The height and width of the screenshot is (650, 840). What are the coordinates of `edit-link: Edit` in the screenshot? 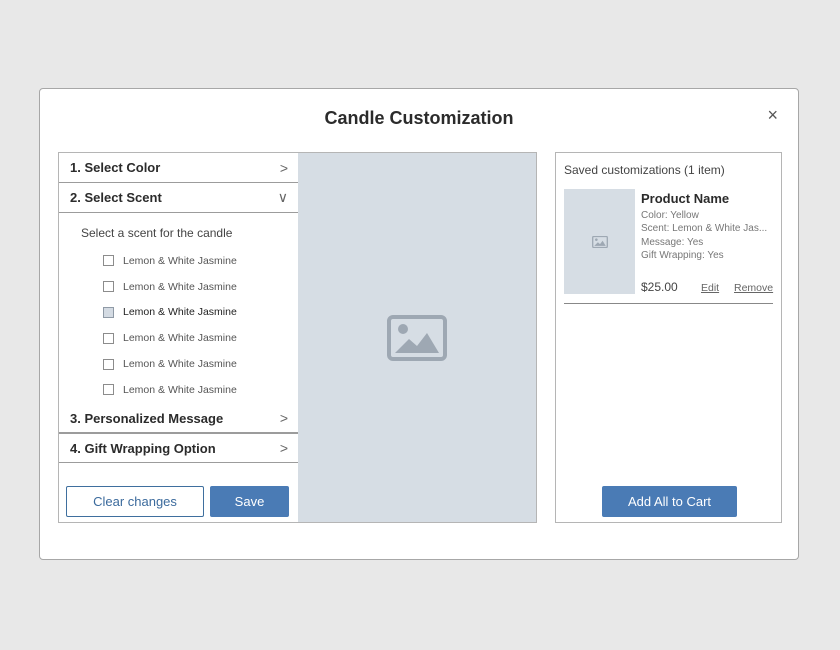 It's located at (710, 288).